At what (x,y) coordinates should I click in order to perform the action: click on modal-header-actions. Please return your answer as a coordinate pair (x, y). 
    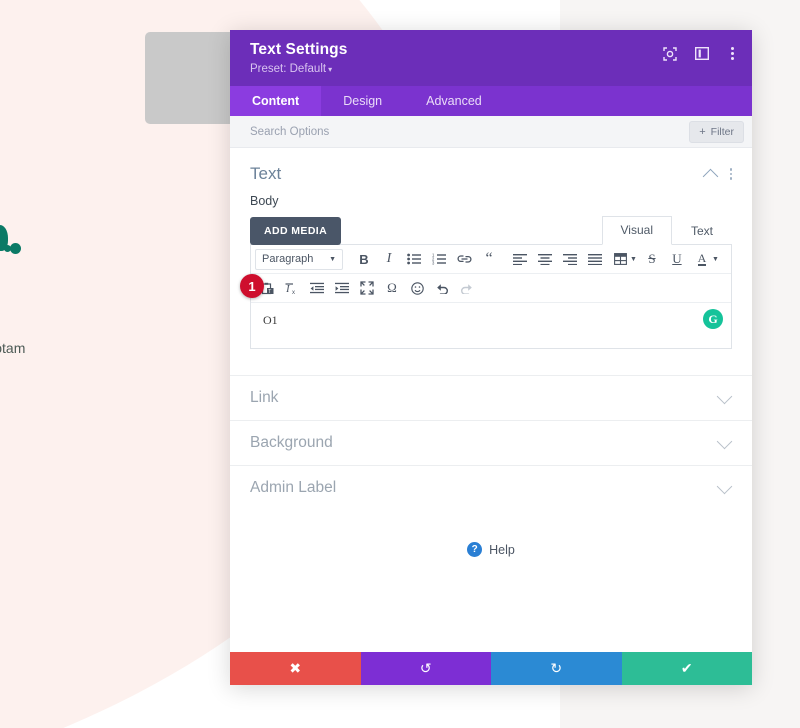
    Looking at the image, I should click on (700, 53).